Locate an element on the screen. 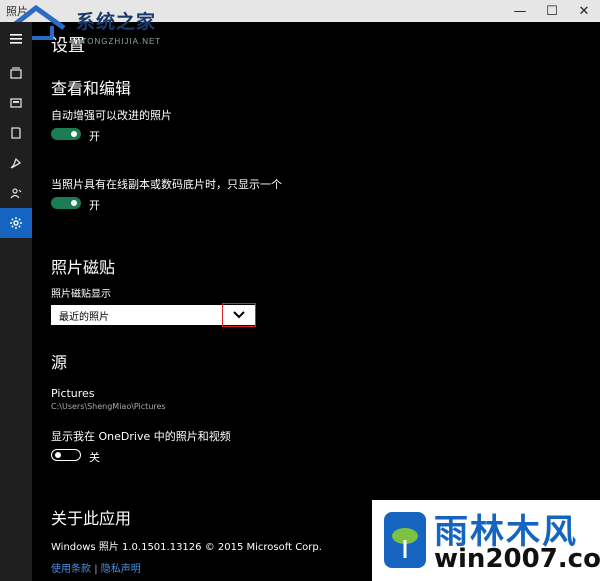 This screenshot has width=600, height=581. collection-icon is located at coordinates (16, 73).